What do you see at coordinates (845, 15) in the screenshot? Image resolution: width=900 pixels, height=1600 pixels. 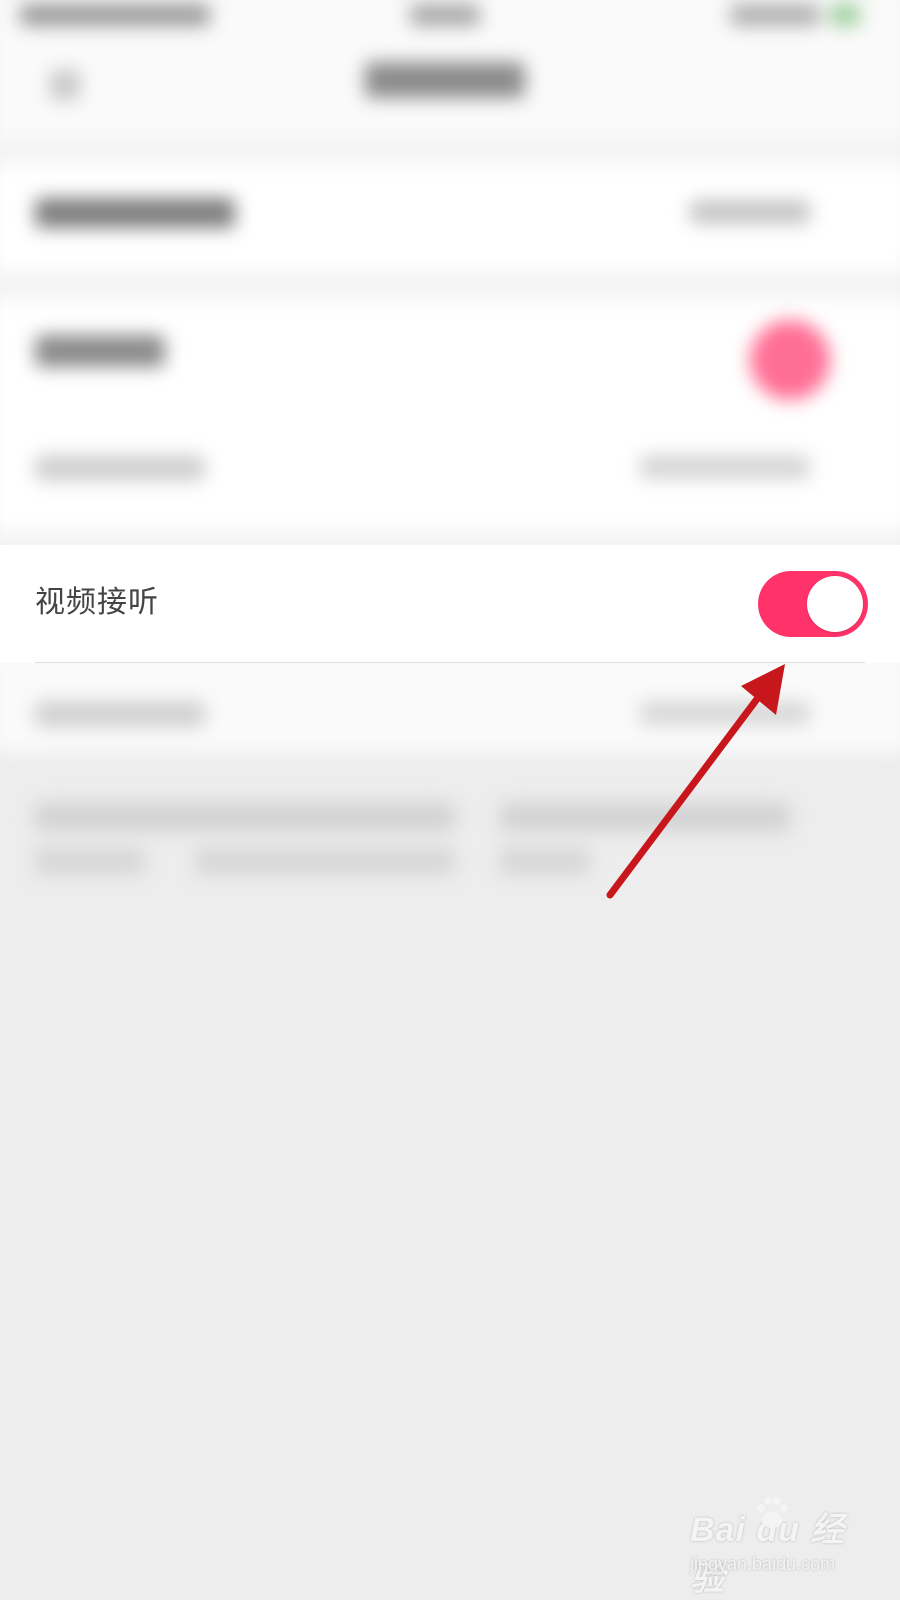 I see `battery-icon` at bounding box center [845, 15].